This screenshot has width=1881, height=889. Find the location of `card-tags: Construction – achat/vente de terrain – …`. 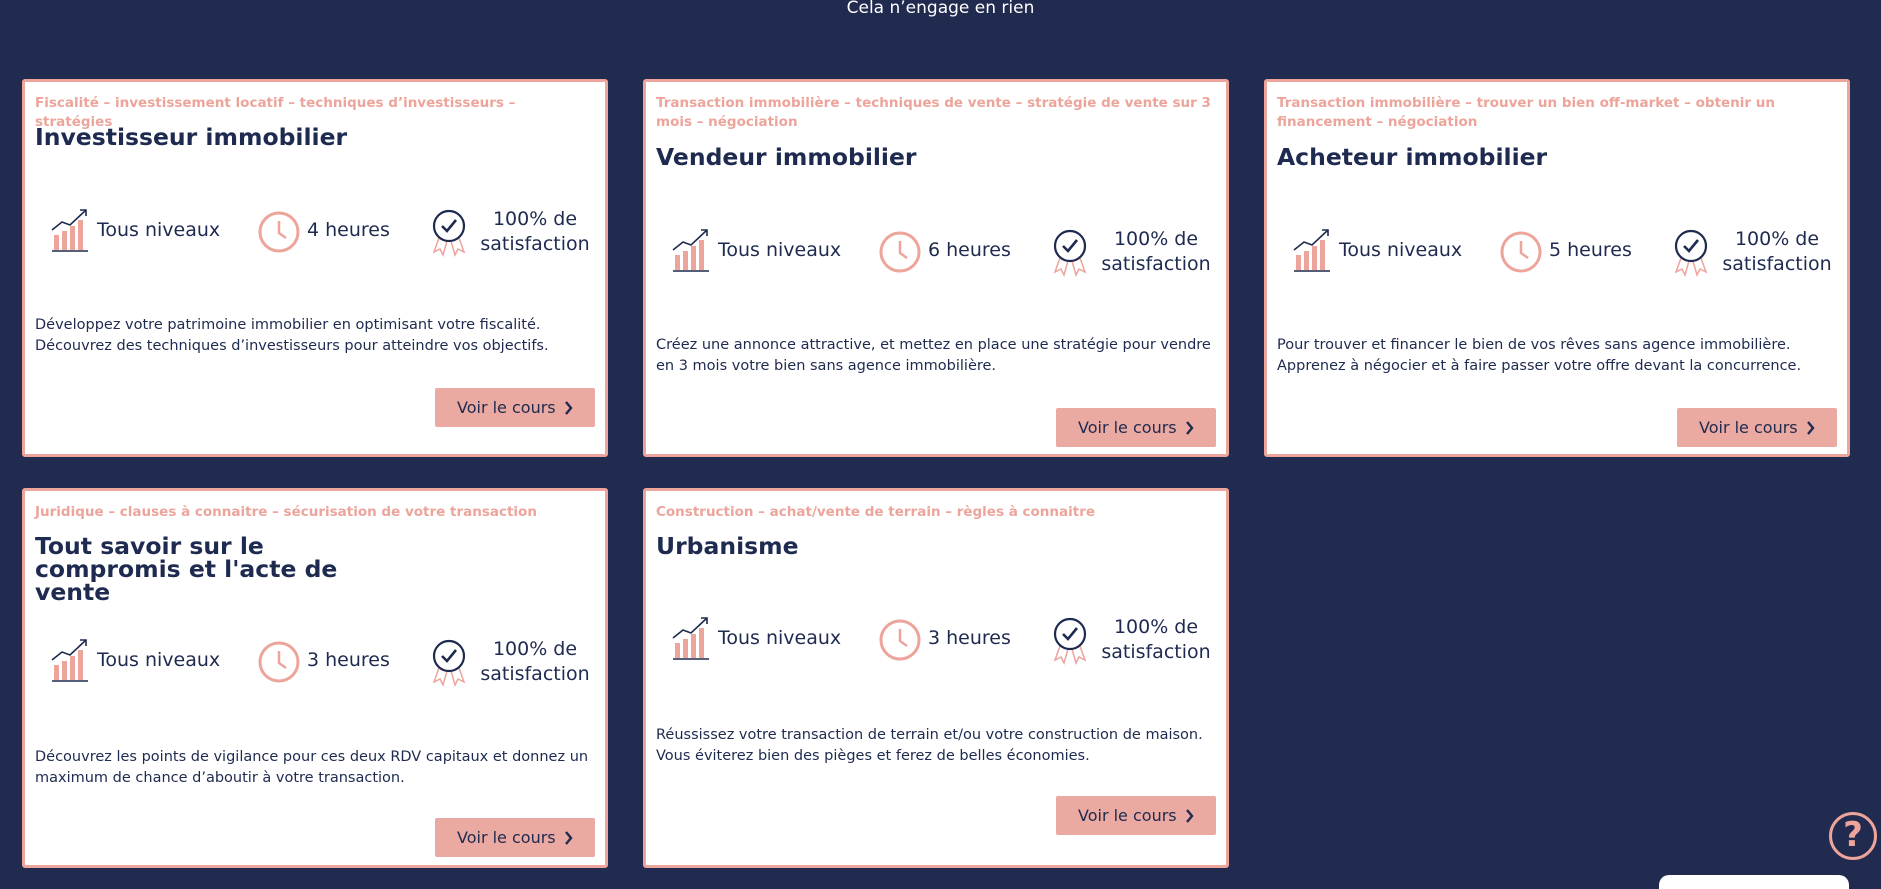

card-tags: Construction – achat/vente de terrain – … is located at coordinates (876, 512).